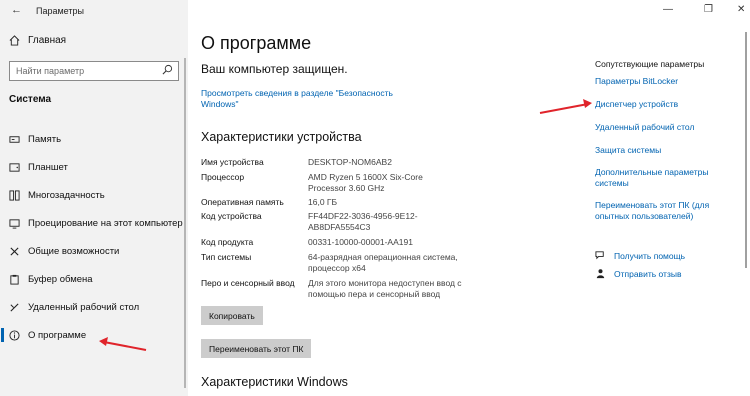 The height and width of the screenshot is (396, 750). Describe the element at coordinates (123, 344) in the screenshot. I see `arrow-to-about` at that location.